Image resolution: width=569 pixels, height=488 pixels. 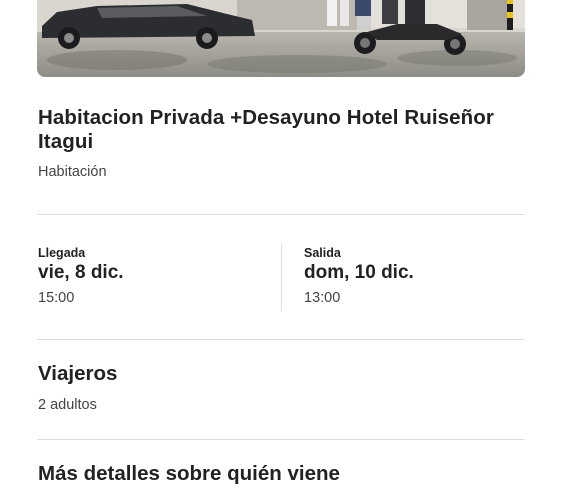 I want to click on checkin-label: Llegada, so click(x=62, y=253).